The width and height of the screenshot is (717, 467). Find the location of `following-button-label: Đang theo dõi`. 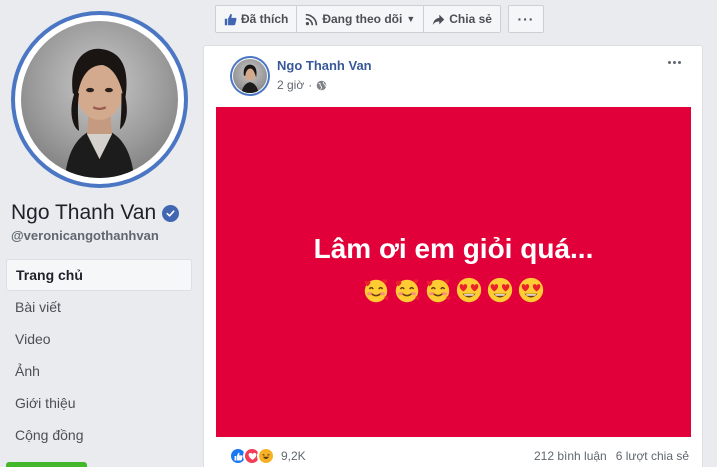

following-button-label: Đang theo dõi is located at coordinates (362, 19).